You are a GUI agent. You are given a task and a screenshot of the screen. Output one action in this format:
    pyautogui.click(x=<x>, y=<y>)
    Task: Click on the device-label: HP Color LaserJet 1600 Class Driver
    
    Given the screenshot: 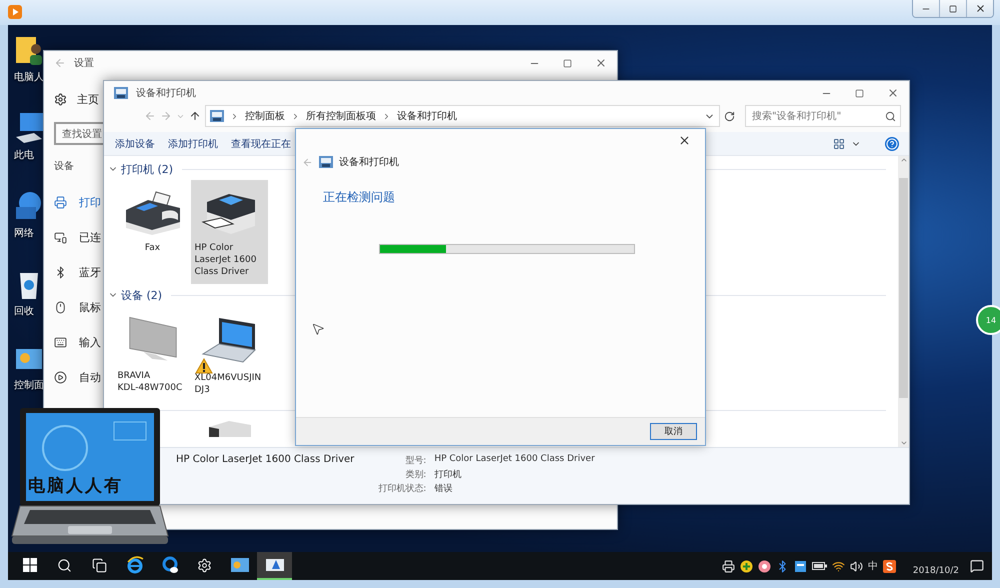 What is the action you would take?
    pyautogui.click(x=226, y=260)
    